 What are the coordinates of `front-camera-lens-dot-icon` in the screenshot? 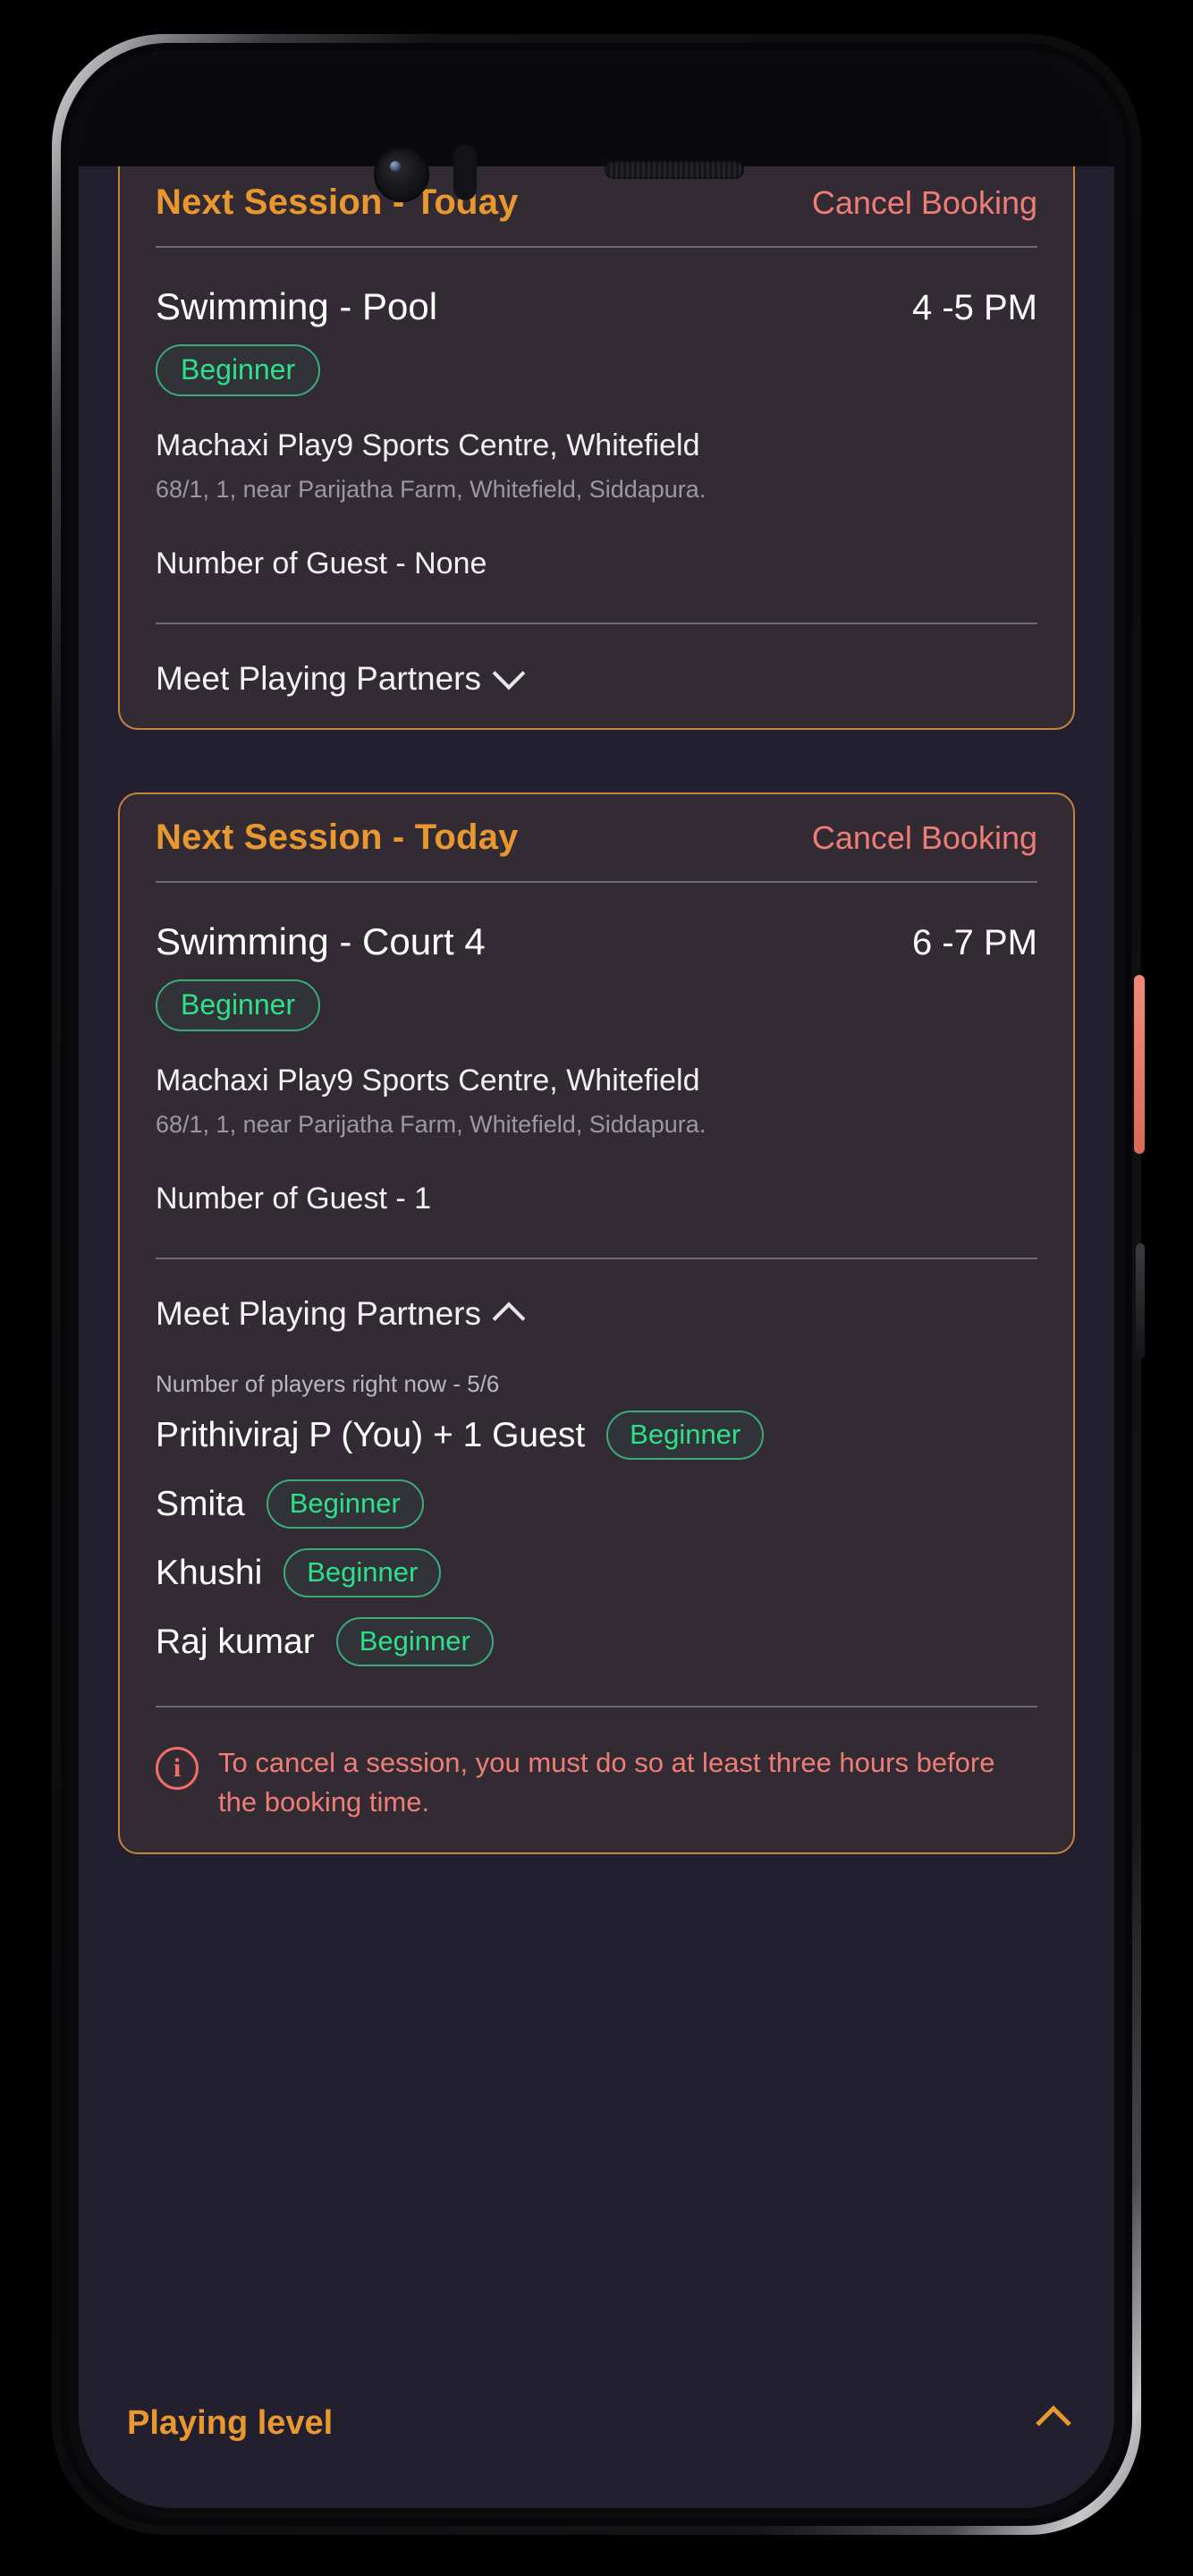 It's located at (395, 166).